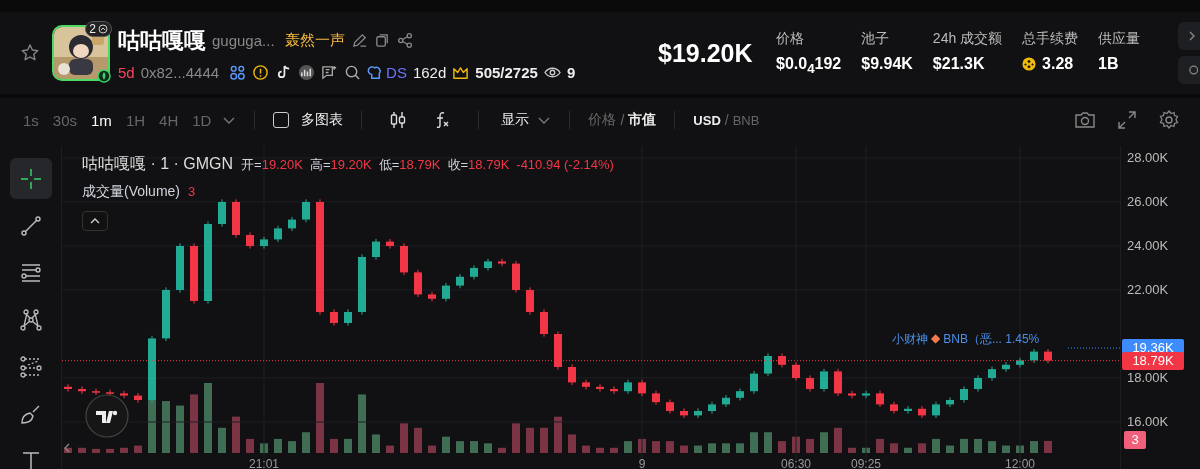 The height and width of the screenshot is (469, 1200). What do you see at coordinates (1085, 120) in the screenshot?
I see `camera-icon` at bounding box center [1085, 120].